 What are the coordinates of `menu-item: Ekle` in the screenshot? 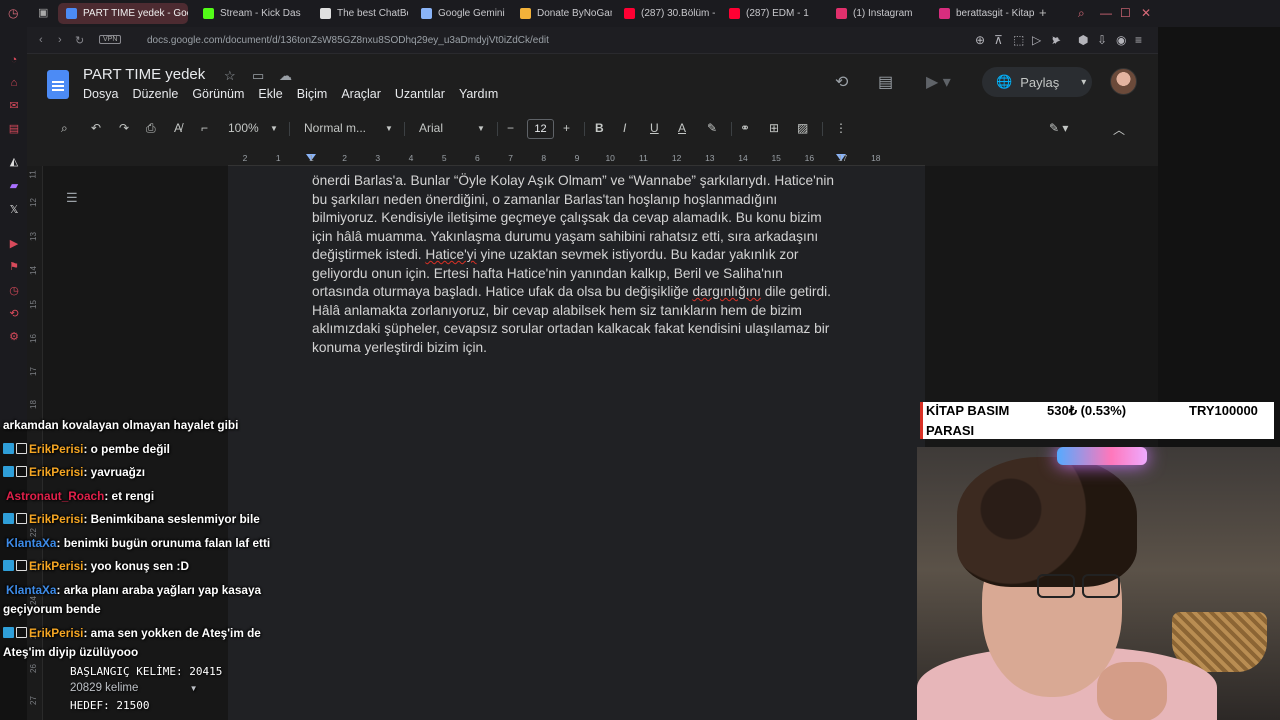 It's located at (270, 94).